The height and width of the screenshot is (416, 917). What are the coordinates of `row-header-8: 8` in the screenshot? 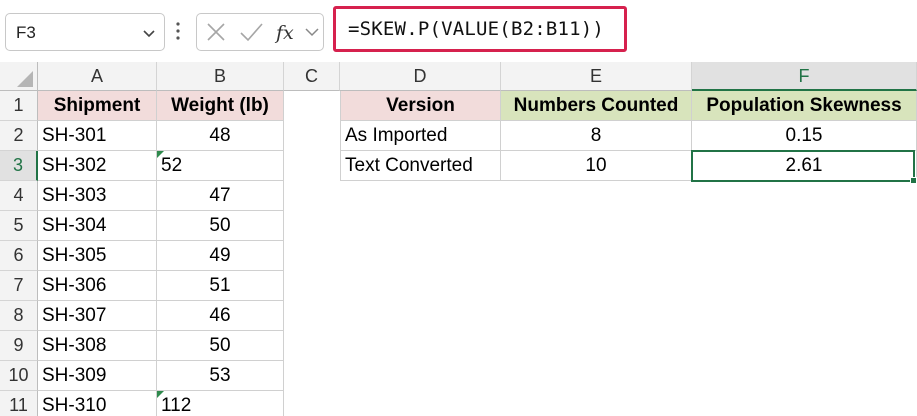 It's located at (19, 316).